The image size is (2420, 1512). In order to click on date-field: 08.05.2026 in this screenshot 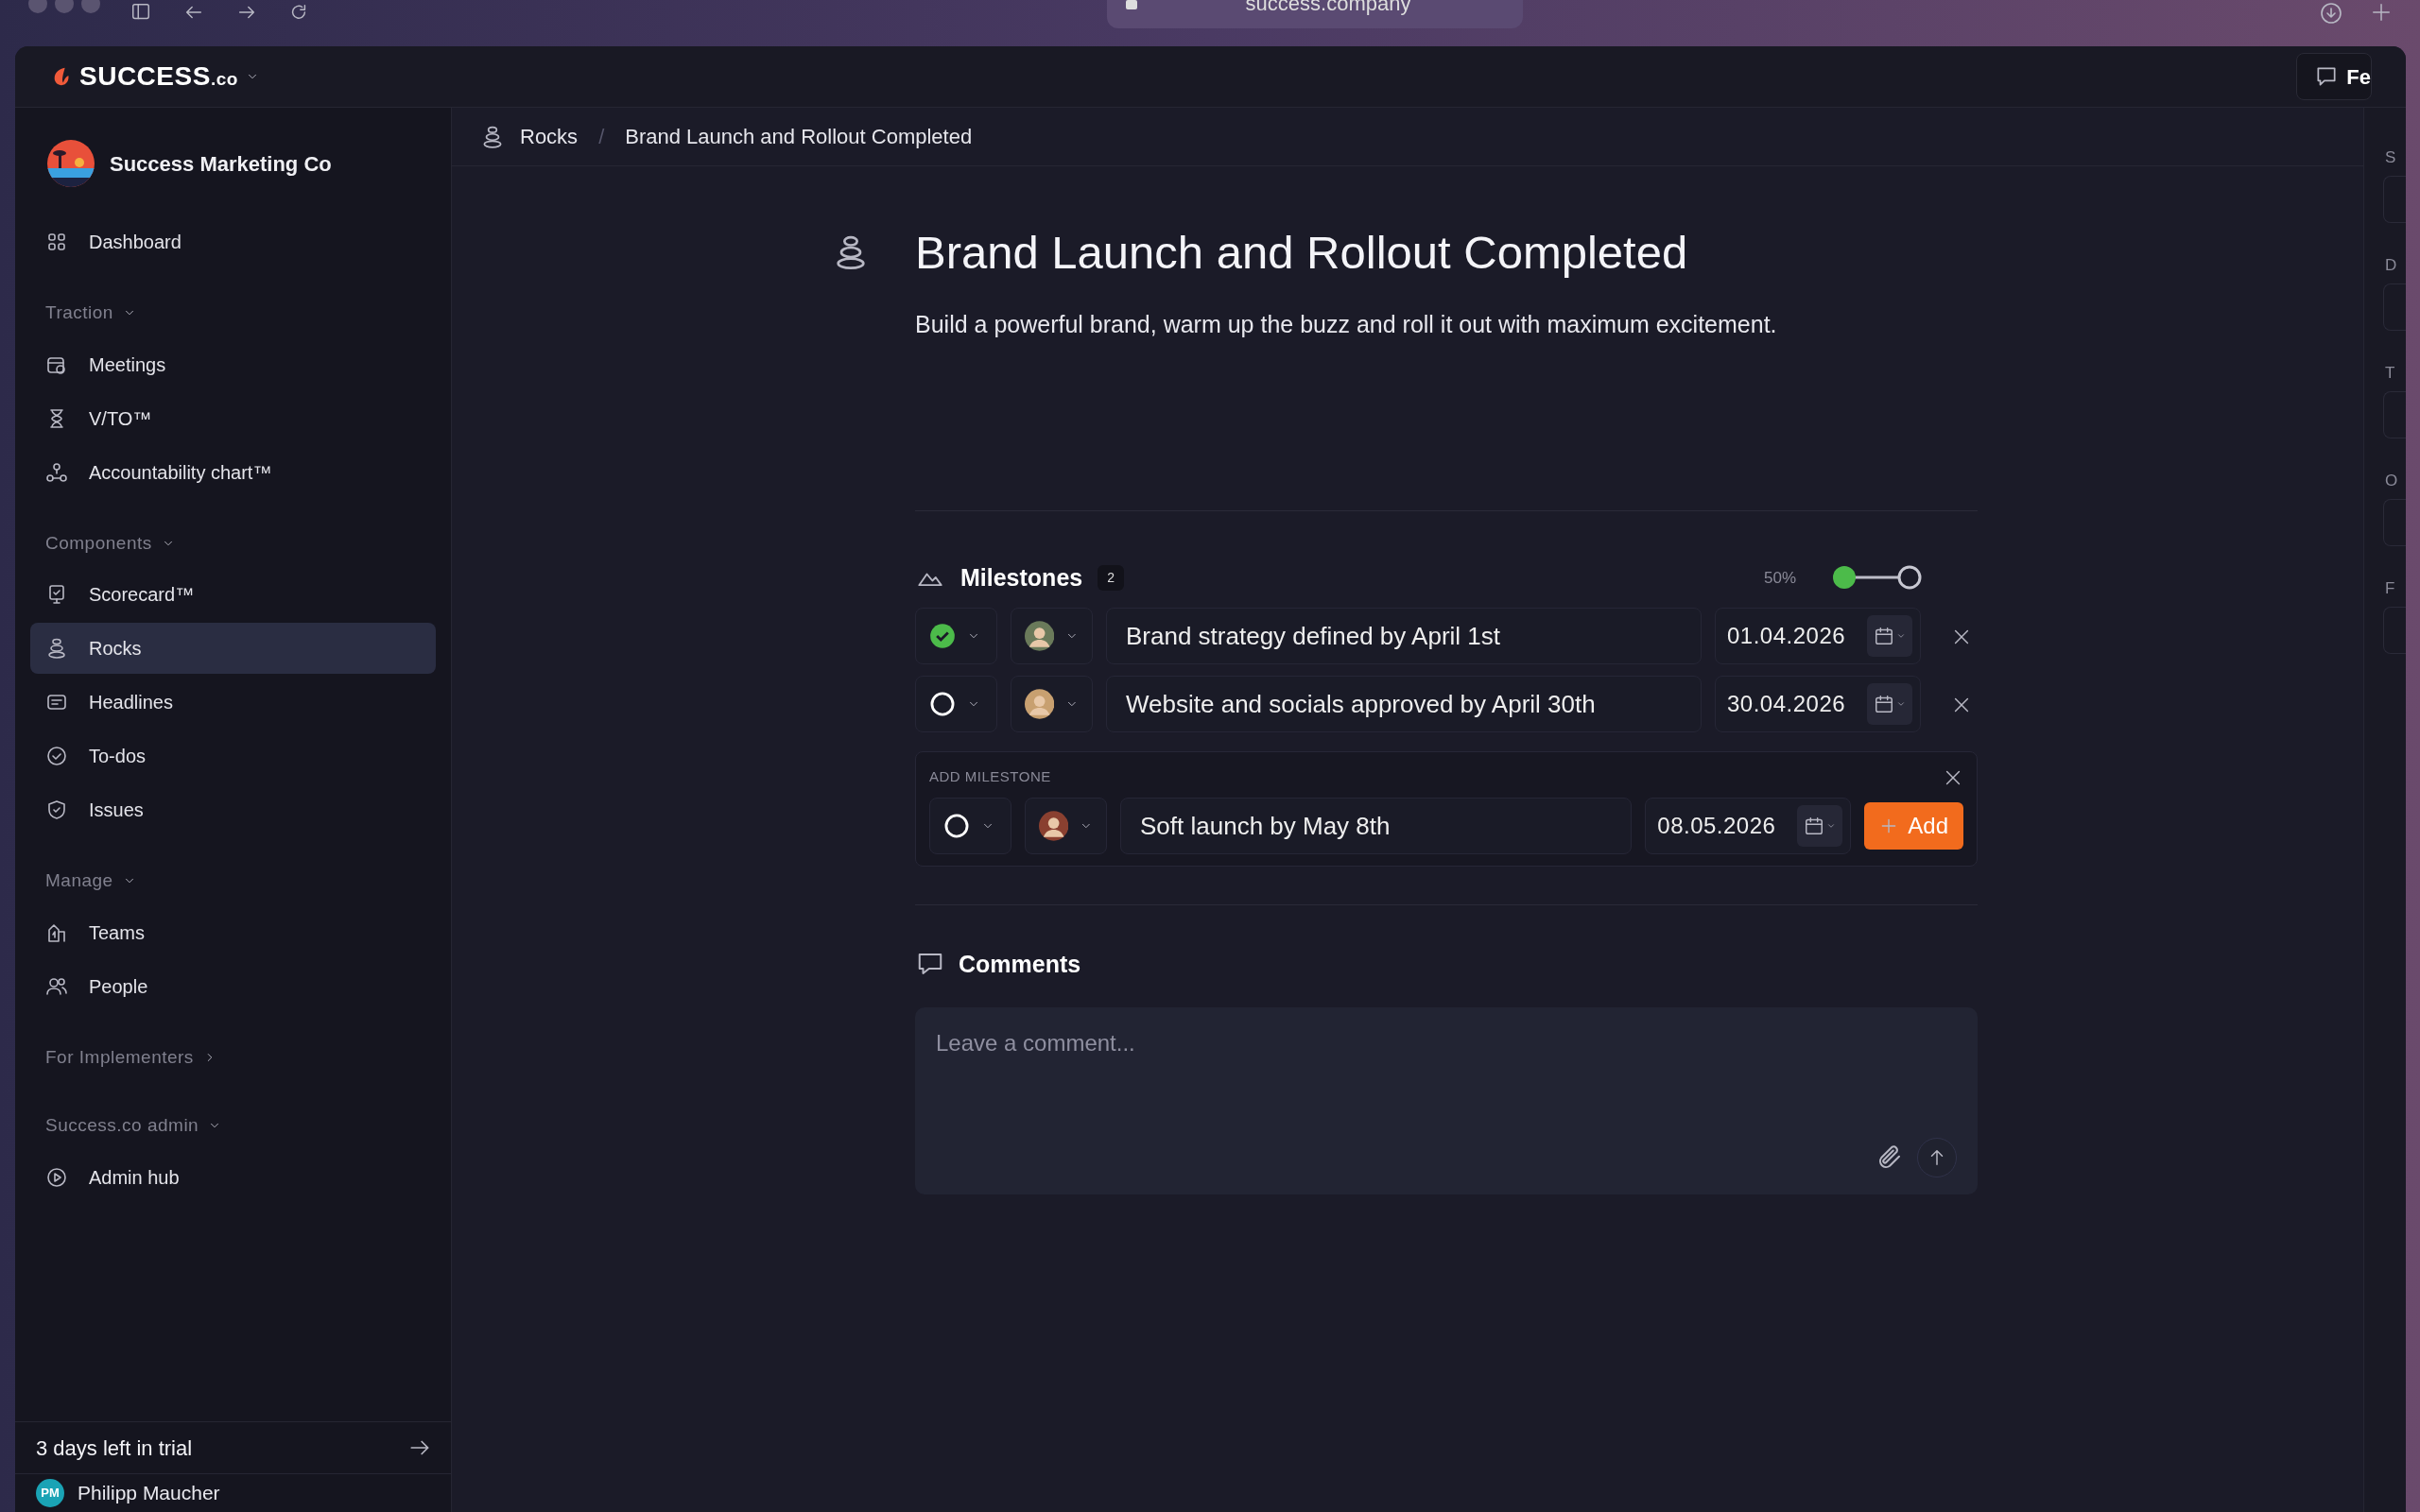, I will do `click(1723, 826)`.